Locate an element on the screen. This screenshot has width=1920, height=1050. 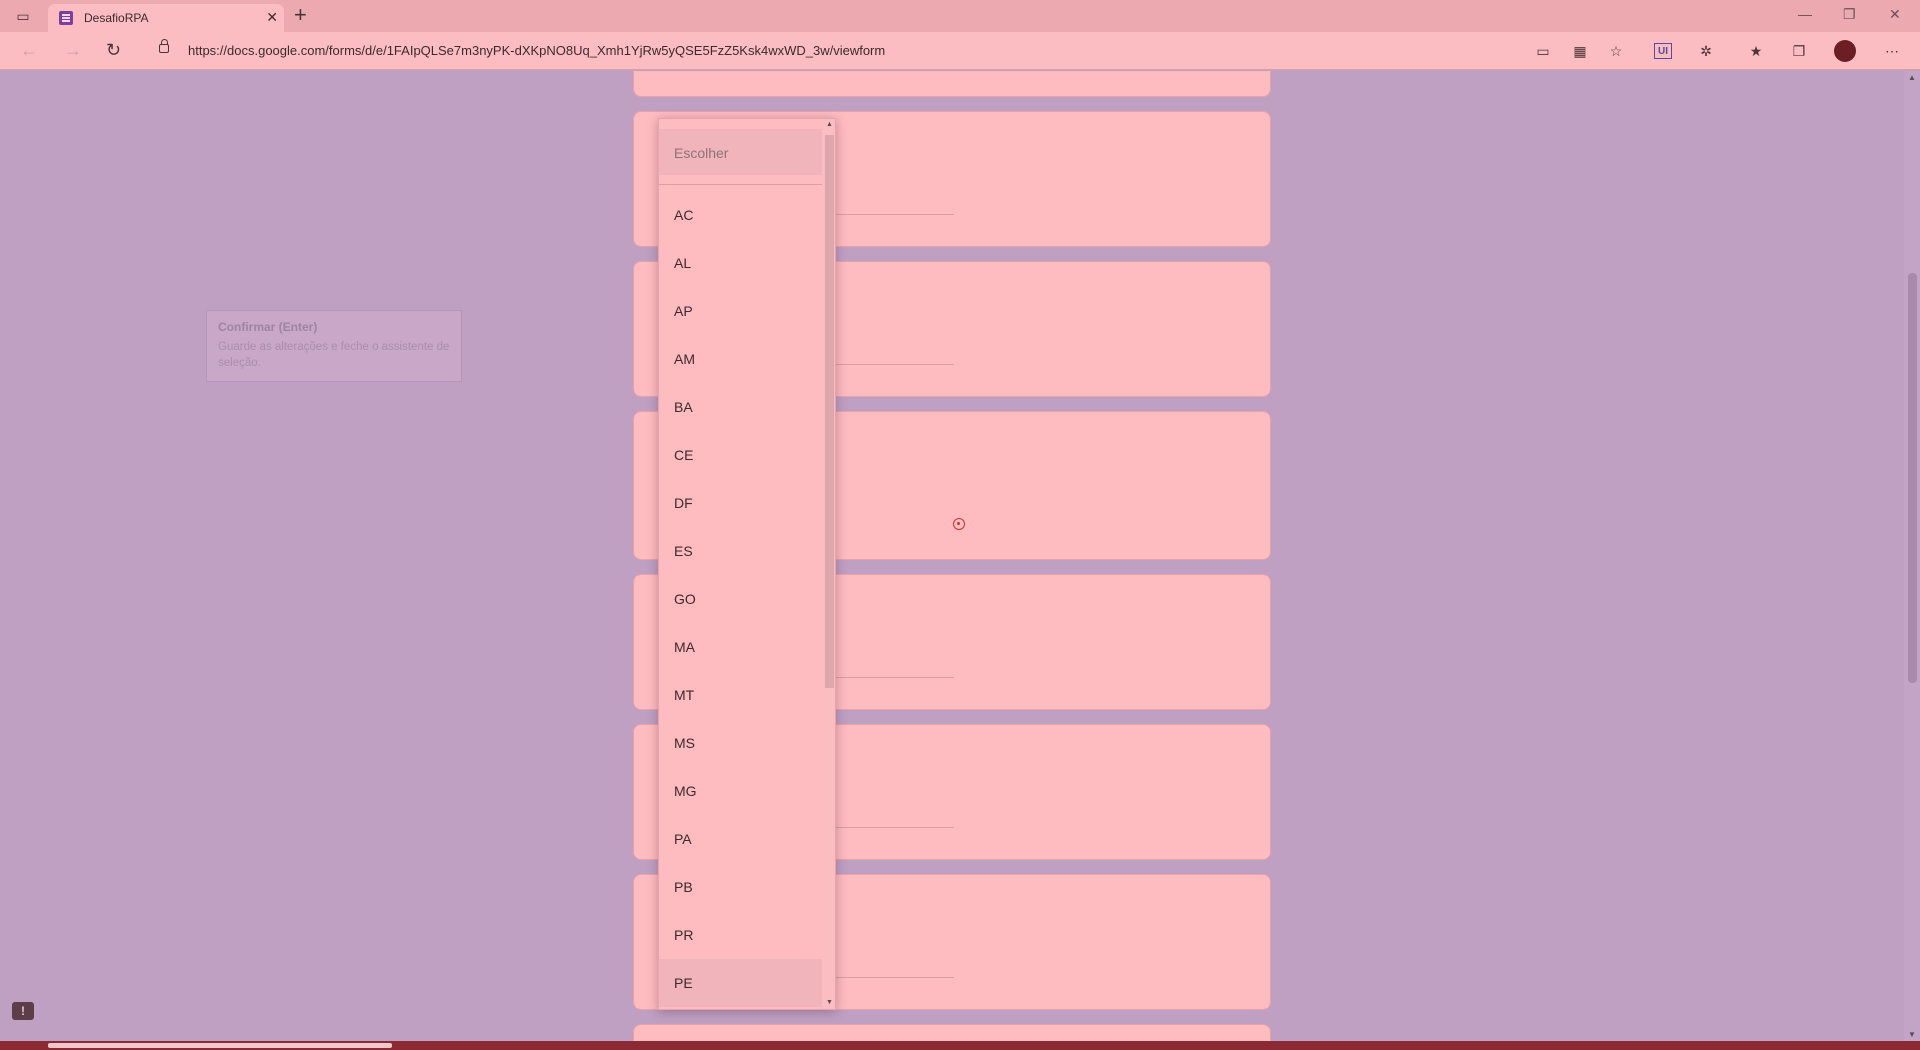
close-window-icon: ✕ is located at coordinates (1895, 14).